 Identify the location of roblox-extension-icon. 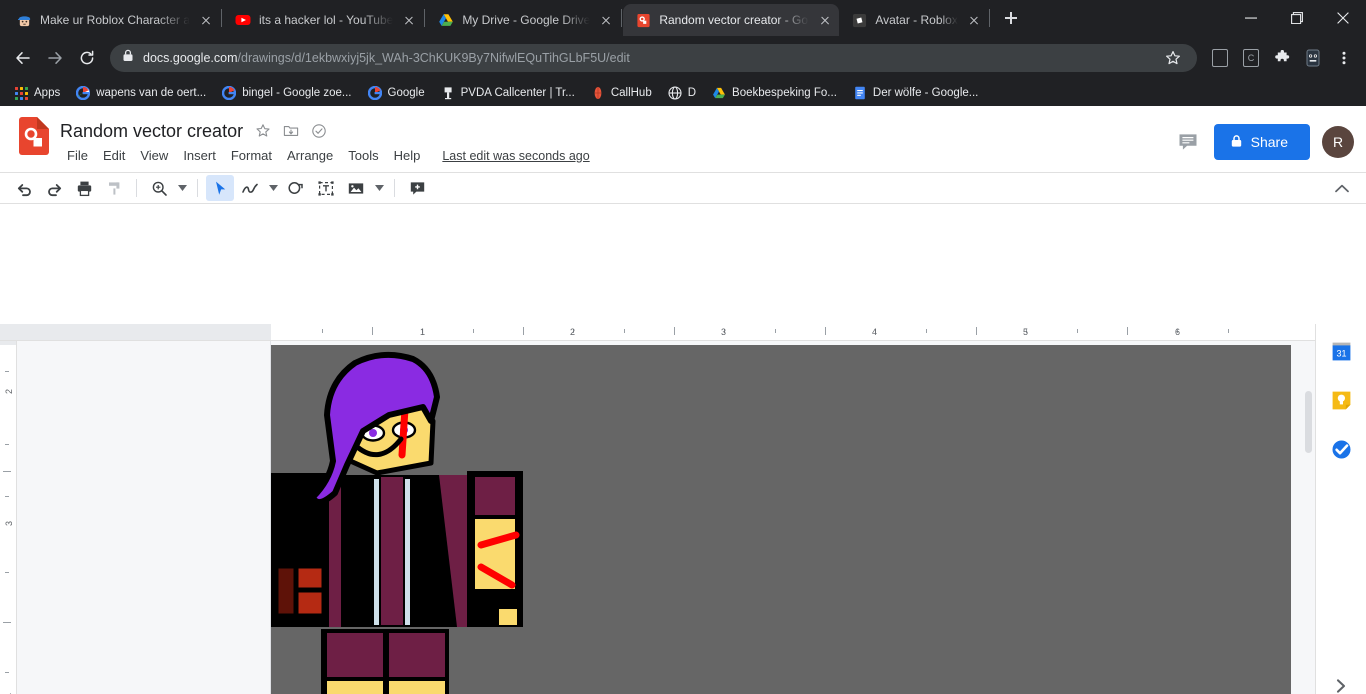
(1313, 58).